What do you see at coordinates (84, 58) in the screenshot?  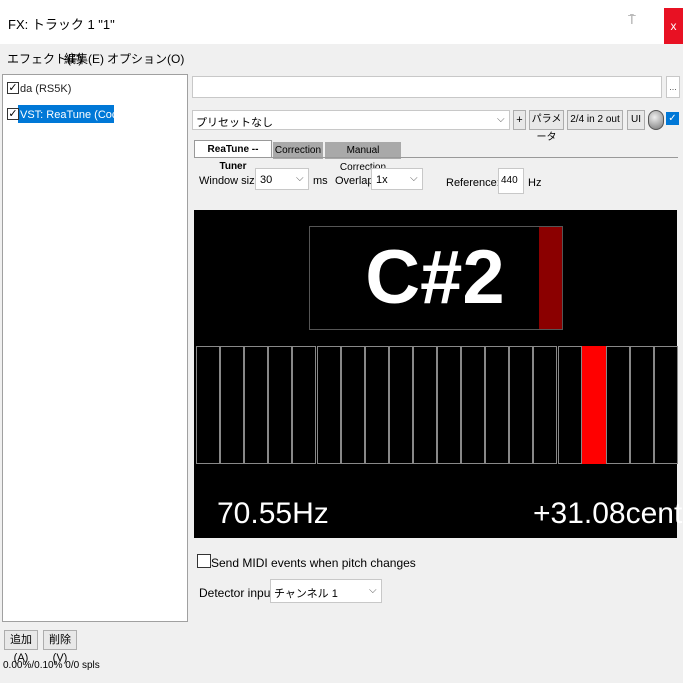 I see `menu-edit: 編集(E)` at bounding box center [84, 58].